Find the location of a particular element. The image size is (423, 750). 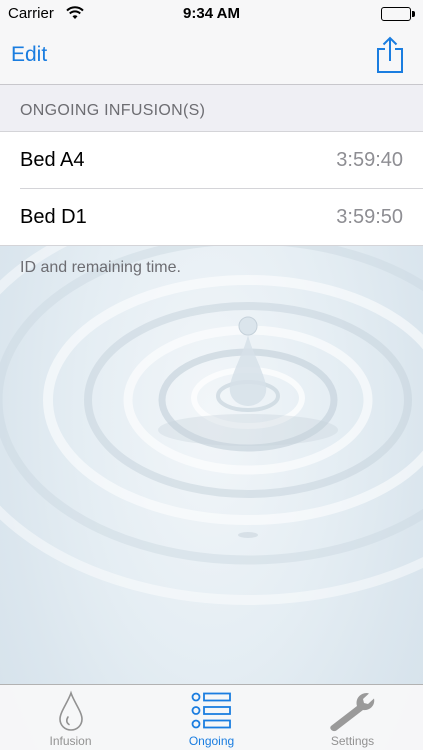

tab-bar: Infusion Ongoing Settings is located at coordinates (211, 717).